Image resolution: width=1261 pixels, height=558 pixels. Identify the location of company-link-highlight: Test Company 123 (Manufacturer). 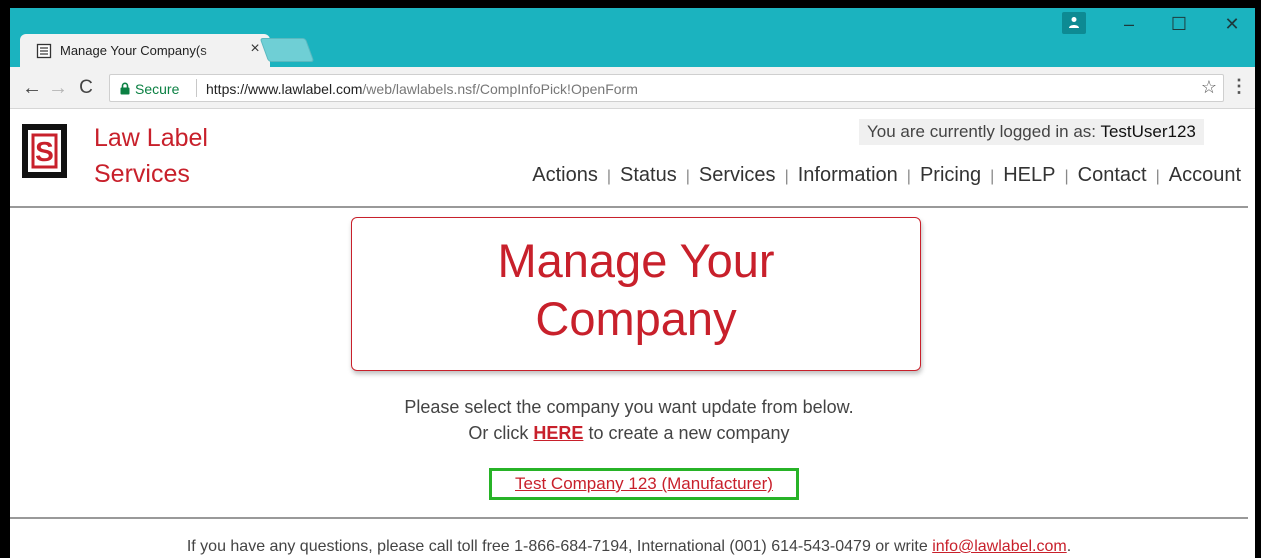
(644, 484).